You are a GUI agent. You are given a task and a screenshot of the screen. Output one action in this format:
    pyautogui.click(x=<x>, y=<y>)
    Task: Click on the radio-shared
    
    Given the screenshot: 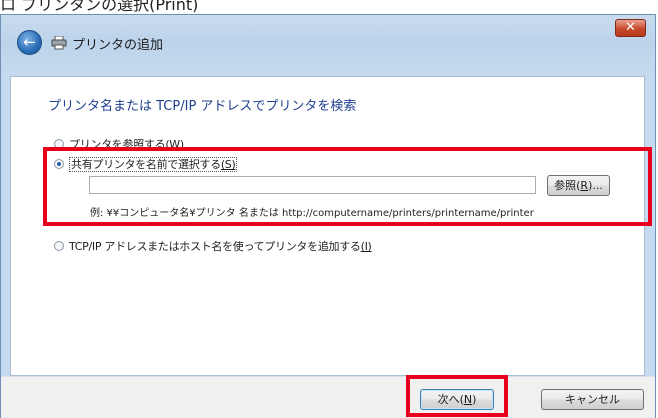 What is the action you would take?
    pyautogui.click(x=59, y=164)
    